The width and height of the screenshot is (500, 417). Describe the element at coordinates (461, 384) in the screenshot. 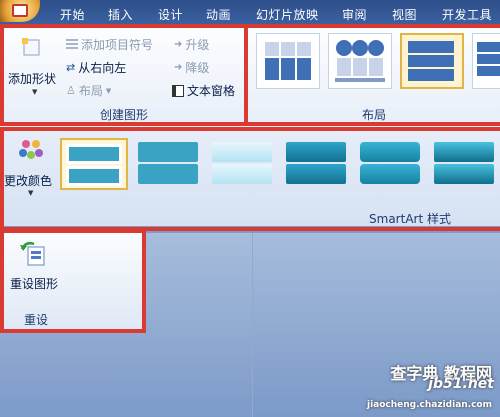

I see `watermark-domain: jb51.net` at that location.